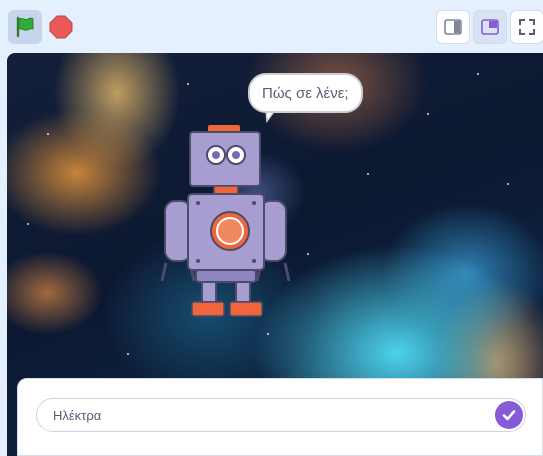 This screenshot has height=456, width=543. I want to click on submit-answer-button, so click(509, 415).